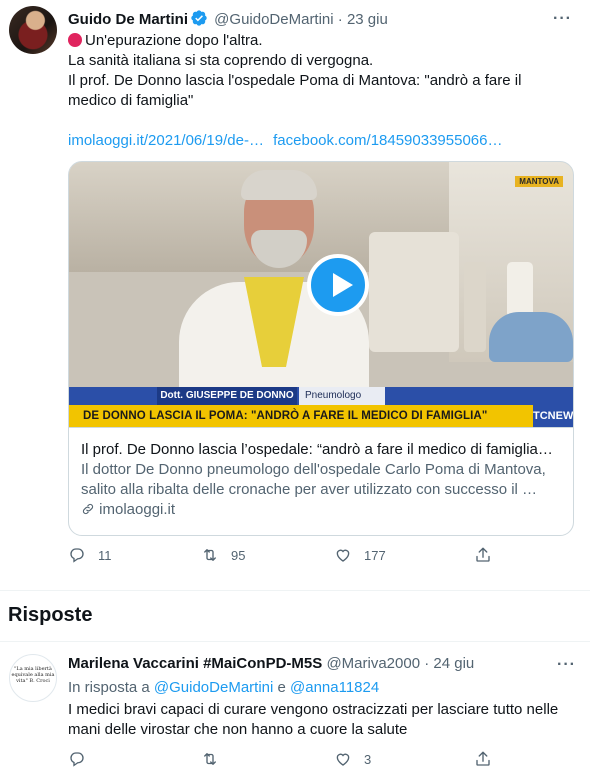 This screenshot has width=594, height=778. What do you see at coordinates (109, 687) in the screenshot?
I see `in-reply-prefix: In risposta a` at bounding box center [109, 687].